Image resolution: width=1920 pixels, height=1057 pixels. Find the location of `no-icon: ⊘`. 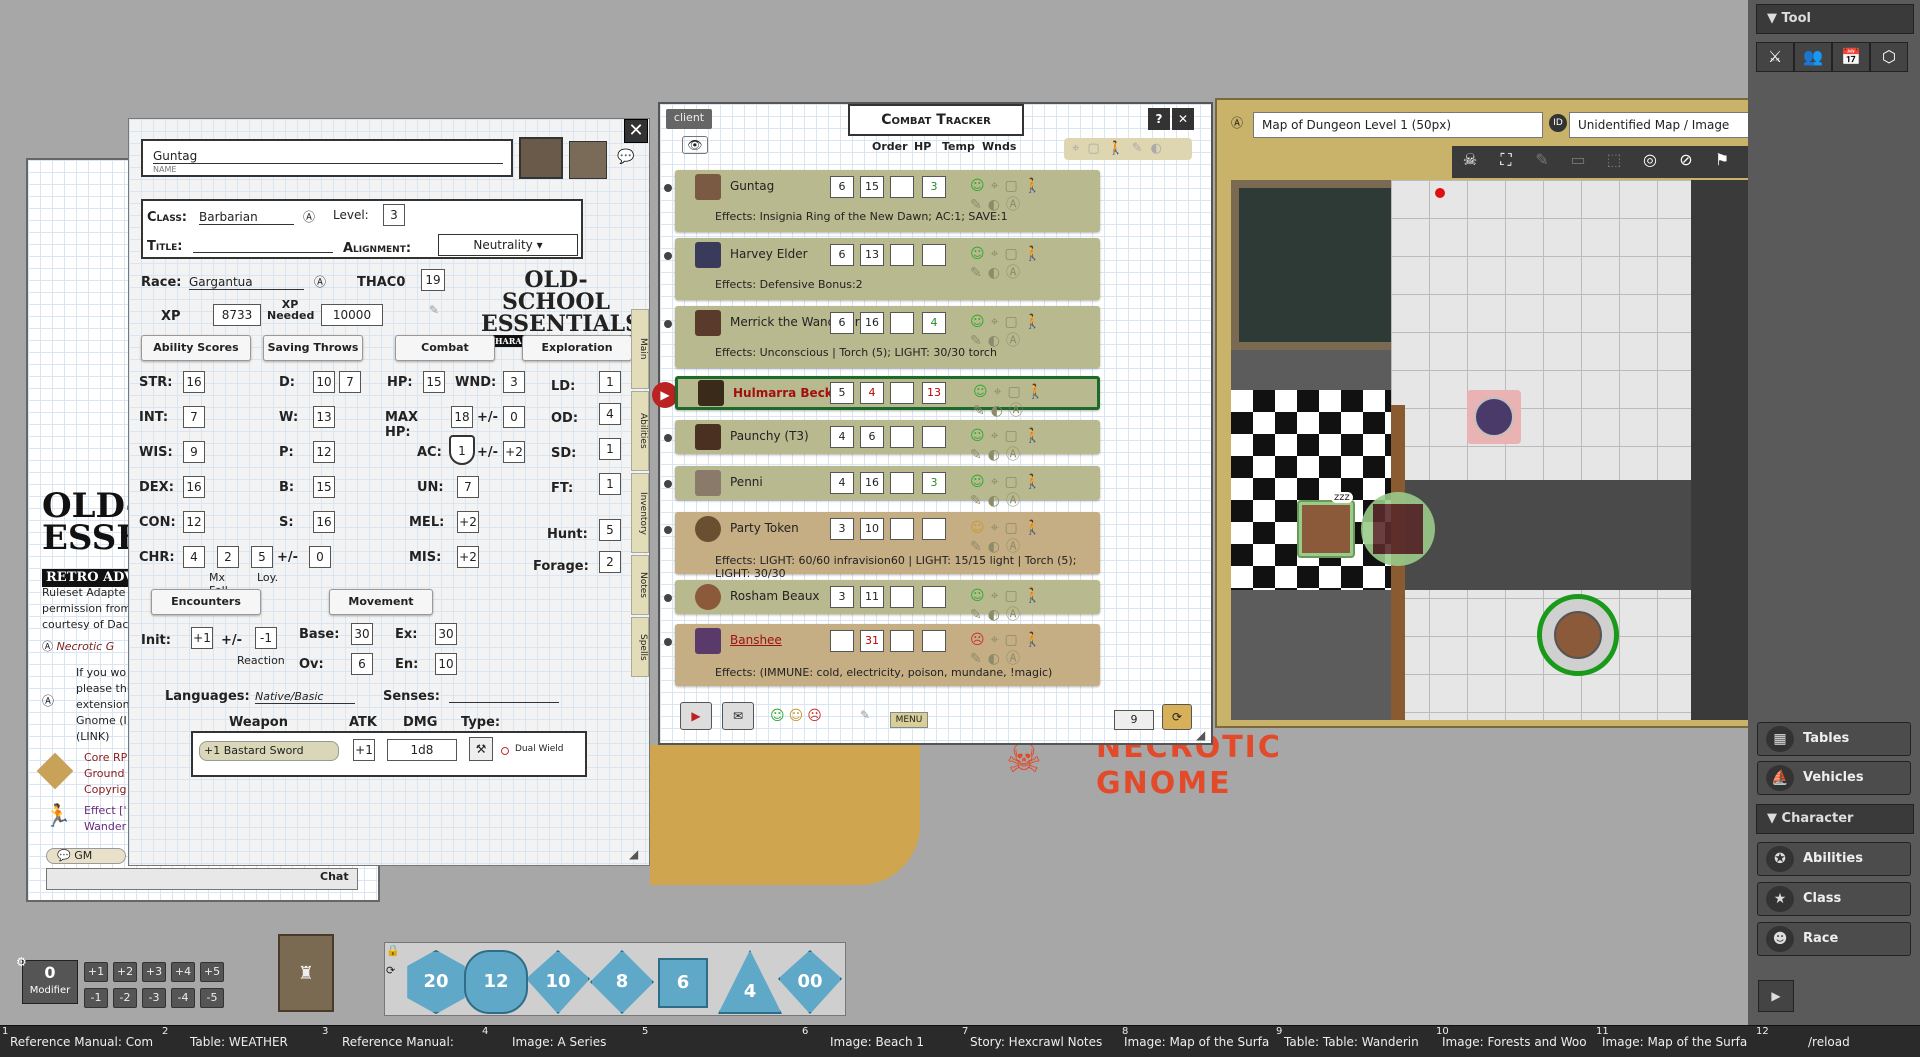

no-icon: ⊘ is located at coordinates (1686, 160).